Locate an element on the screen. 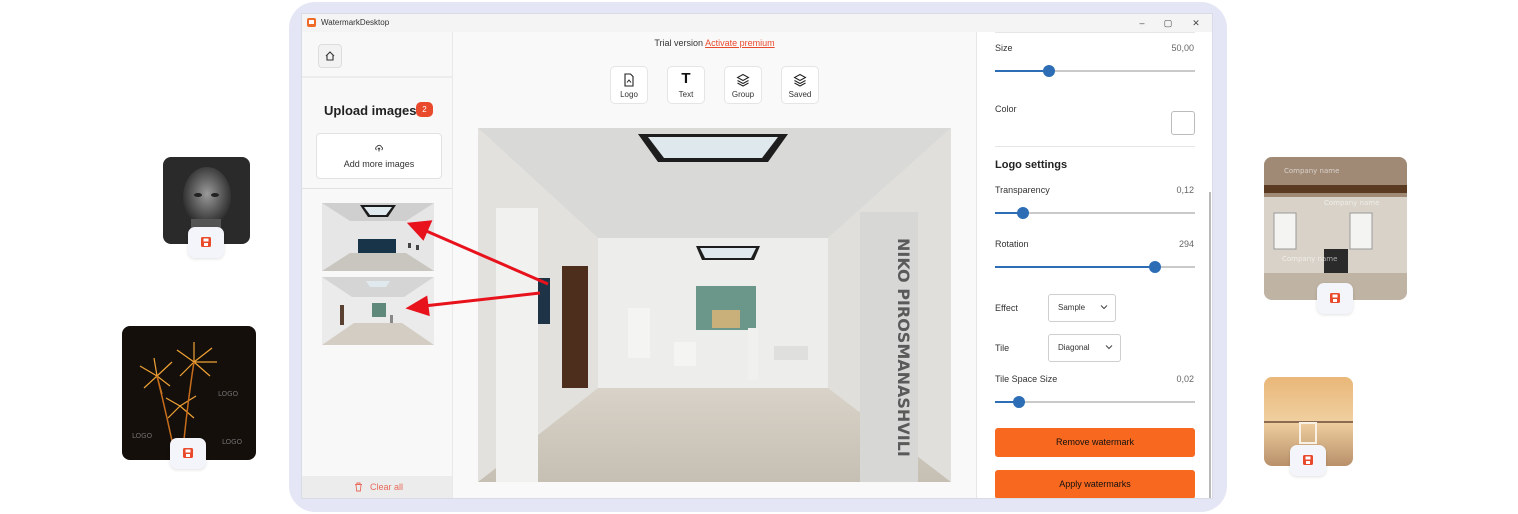  color-label: Color is located at coordinates (1006, 109).